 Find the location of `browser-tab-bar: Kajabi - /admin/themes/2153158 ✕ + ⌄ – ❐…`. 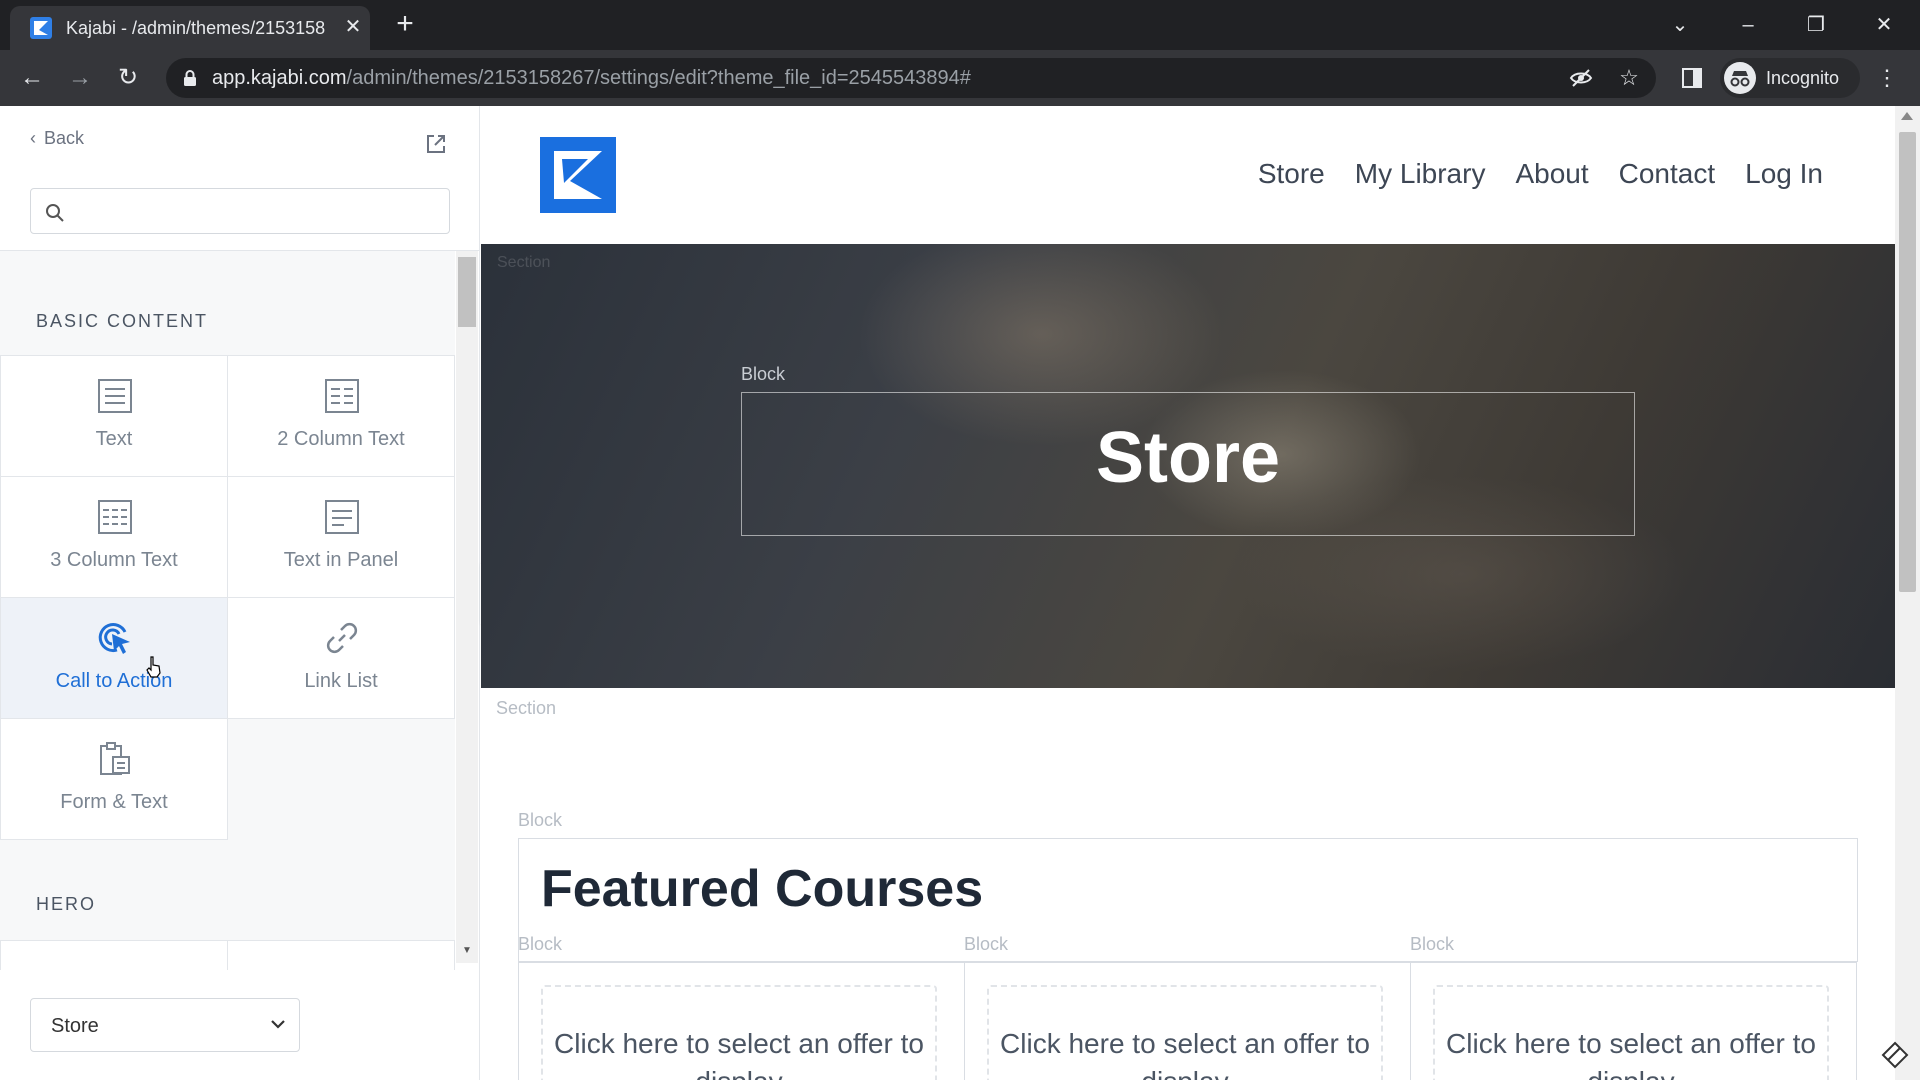

browser-tab-bar: Kajabi - /admin/themes/2153158 ✕ + ⌄ – ❐… is located at coordinates (960, 25).